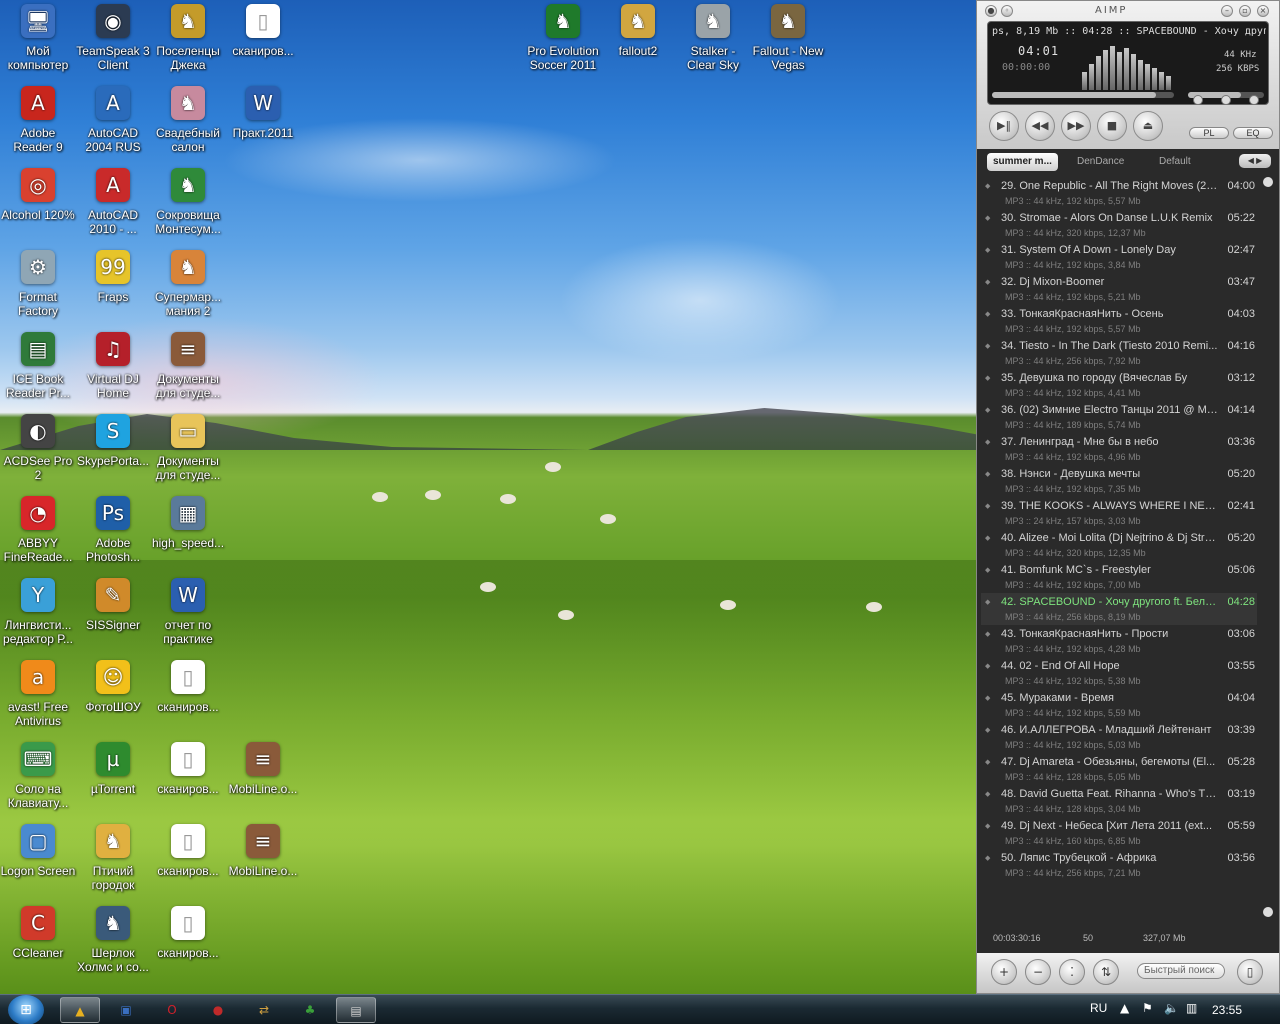 This screenshot has width=1280, height=1024. What do you see at coordinates (113, 858) in the screenshot?
I see `desktop-icon: ♞ Птичий городок` at bounding box center [113, 858].